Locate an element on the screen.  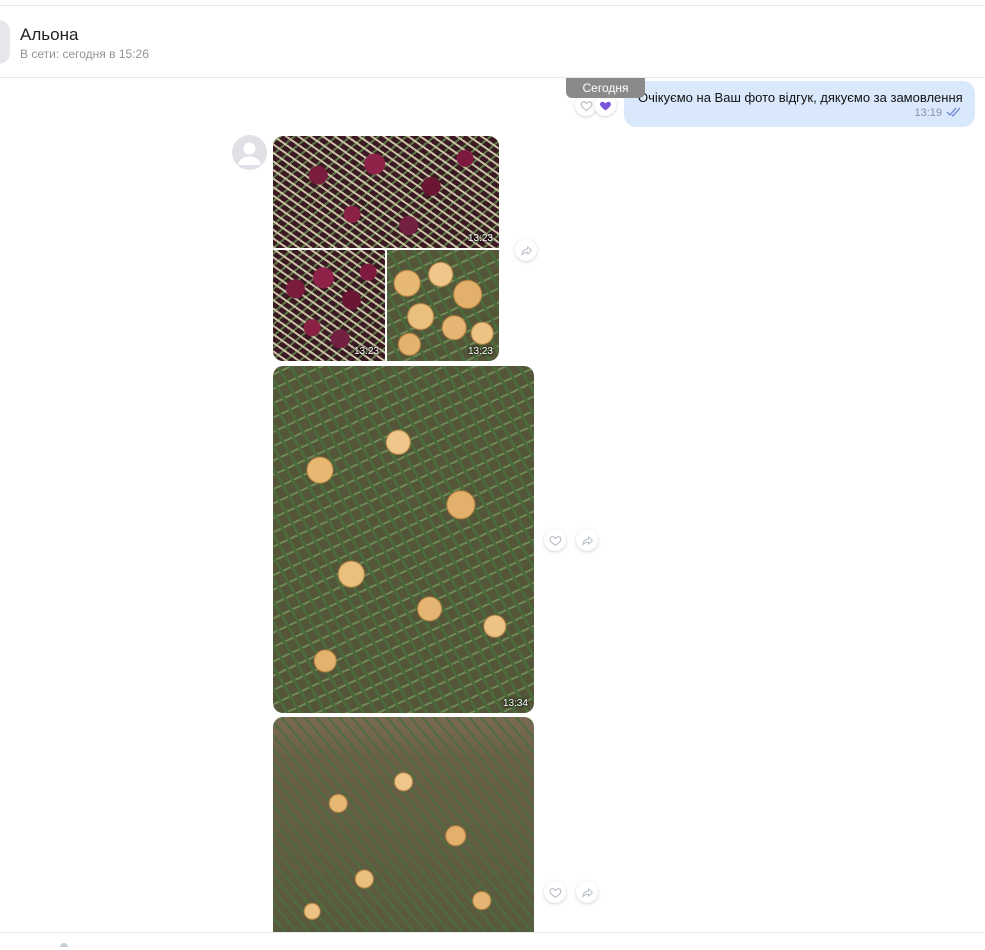
composer-attach-icon is located at coordinates (64, 945).